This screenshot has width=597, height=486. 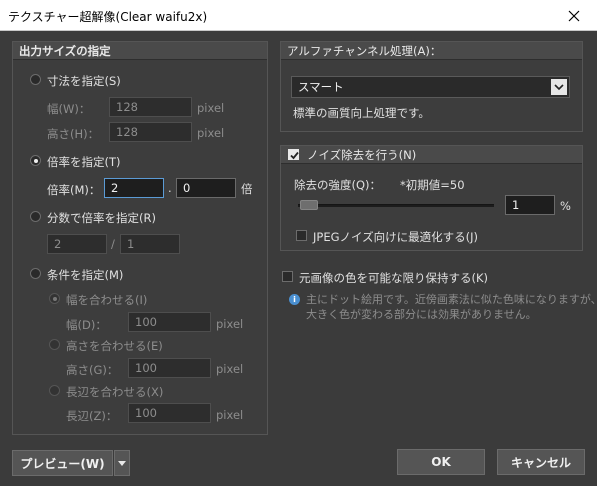 What do you see at coordinates (84, 81) in the screenshot?
I see `specify-dimensions-label: 寸法を指定(S)` at bounding box center [84, 81].